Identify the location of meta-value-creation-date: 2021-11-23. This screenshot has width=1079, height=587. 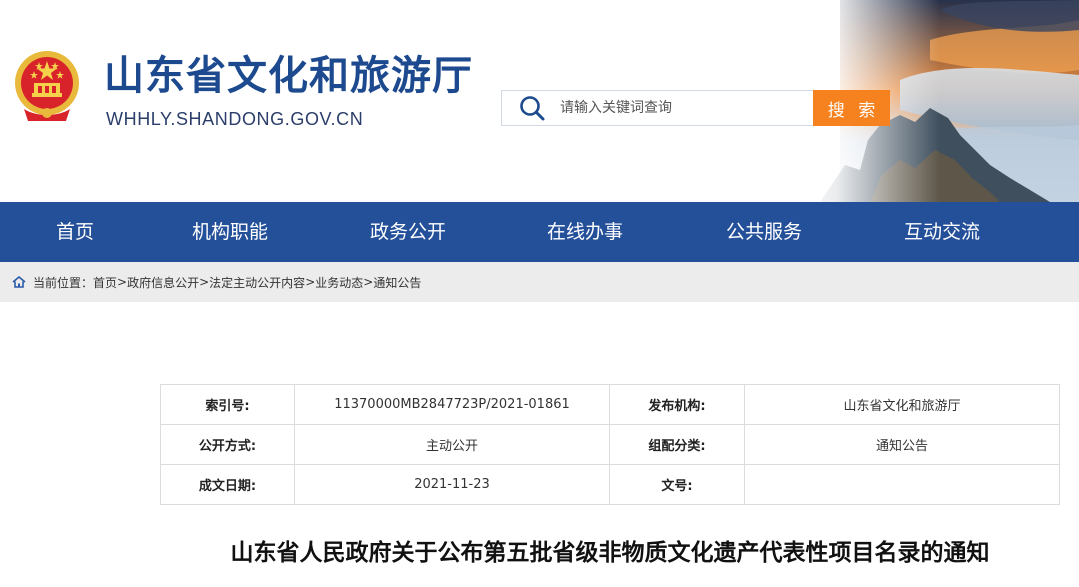
(452, 484).